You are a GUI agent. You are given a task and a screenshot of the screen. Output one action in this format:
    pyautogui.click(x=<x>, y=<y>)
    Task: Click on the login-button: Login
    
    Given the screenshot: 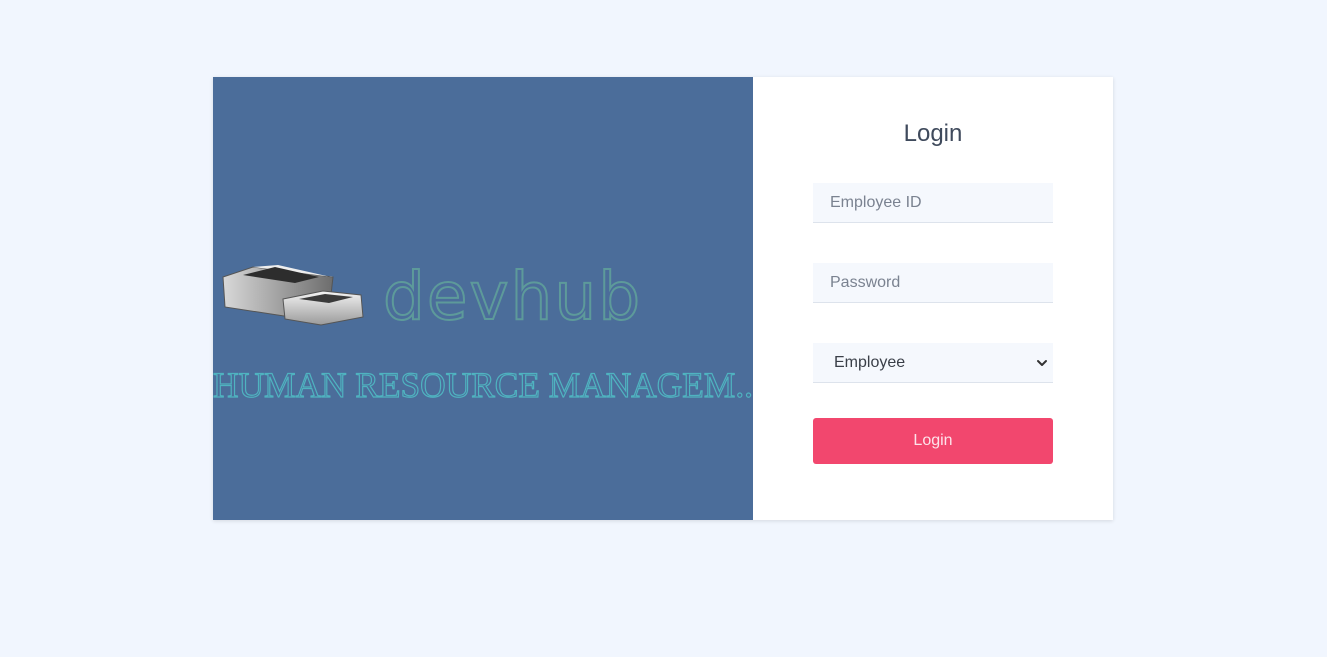 What is the action you would take?
    pyautogui.click(x=933, y=441)
    